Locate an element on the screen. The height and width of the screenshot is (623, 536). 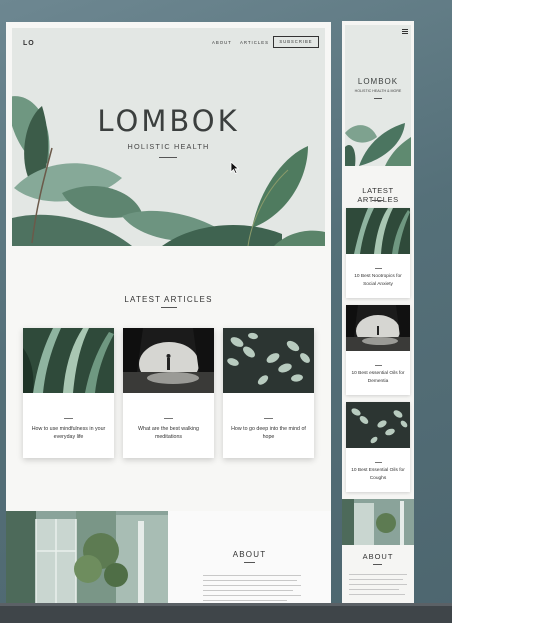
mobile-article-card-1: 10 Best Nootropics for Social Anxiety is located at coordinates (378, 253).